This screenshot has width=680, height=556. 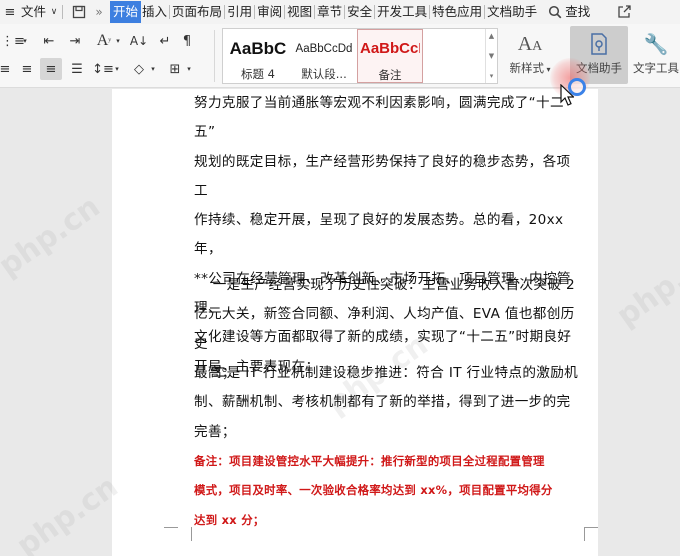 What do you see at coordinates (359, 12) in the screenshot?
I see `tab-security: 安全` at bounding box center [359, 12].